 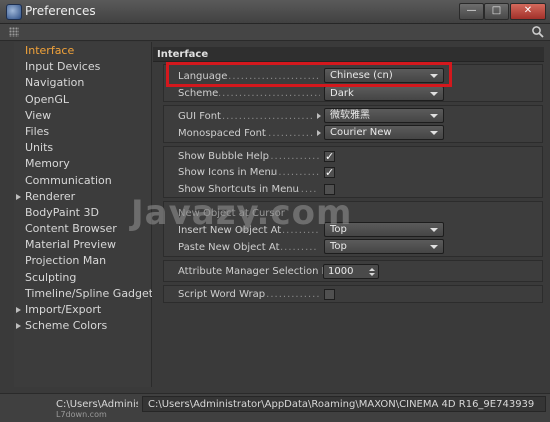 I want to click on monospaced-font-label: Monospaced Font, so click(x=222, y=133).